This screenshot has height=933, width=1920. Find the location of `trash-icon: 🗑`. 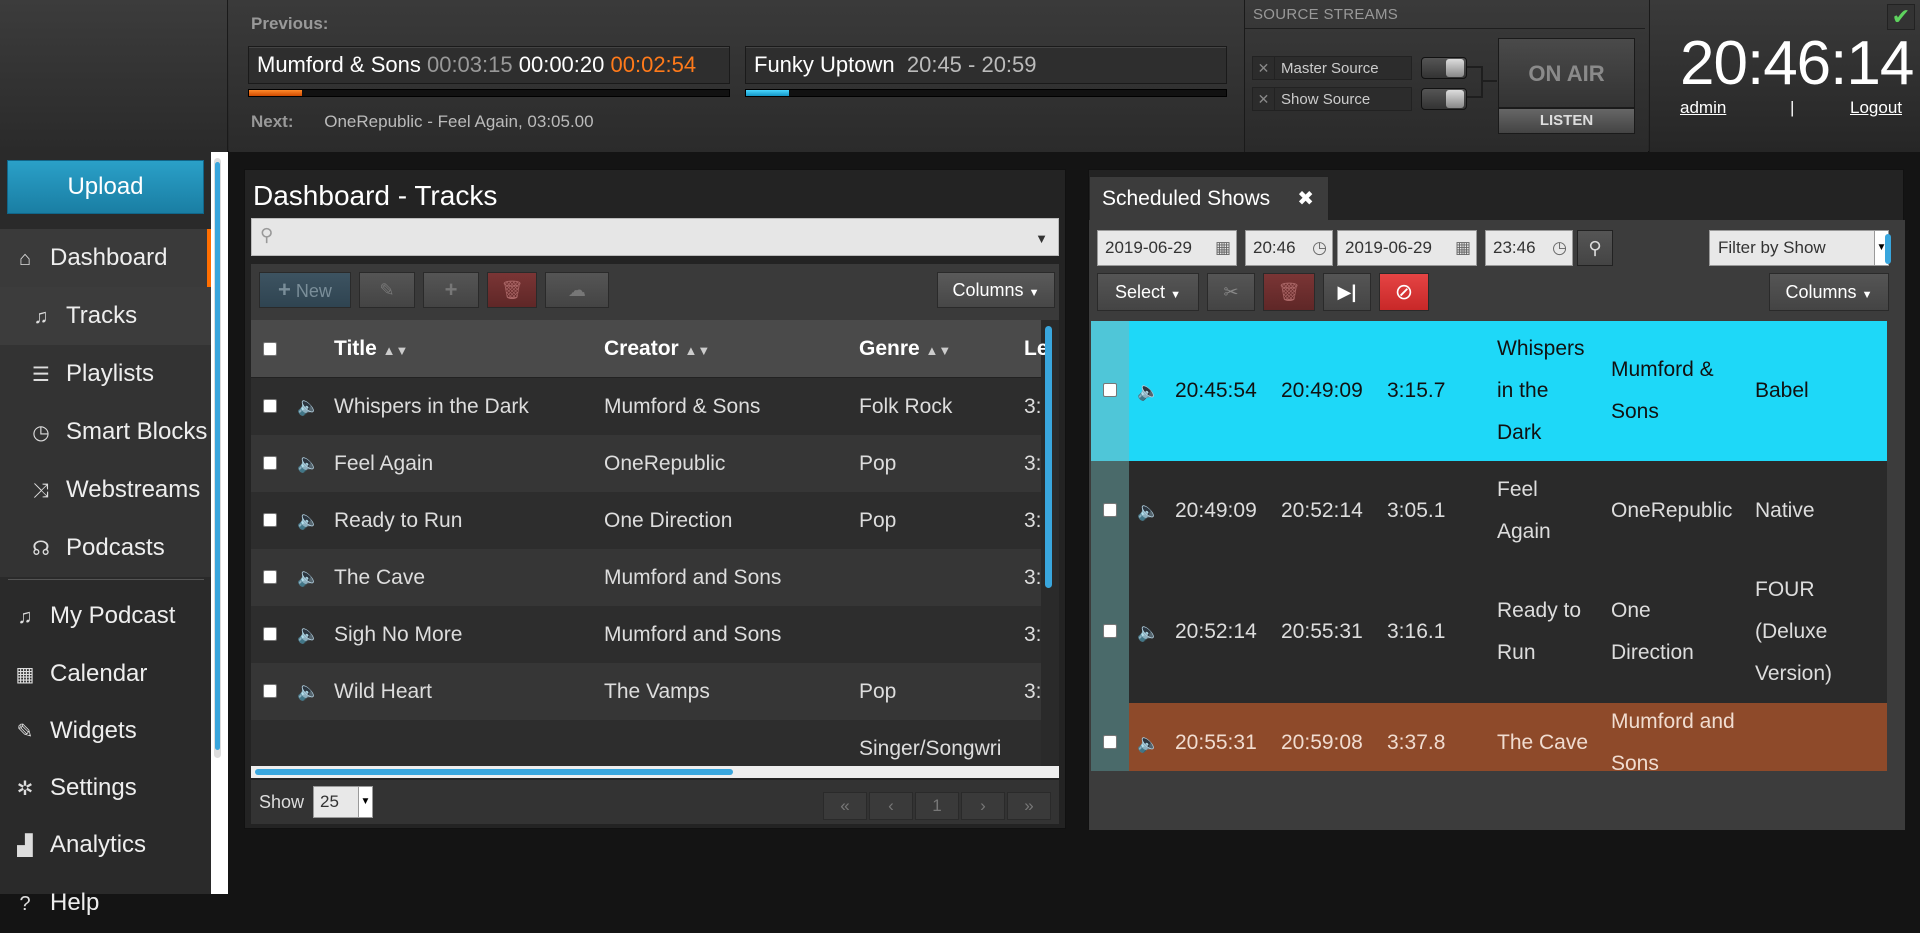

trash-icon: 🗑 is located at coordinates (1289, 292).